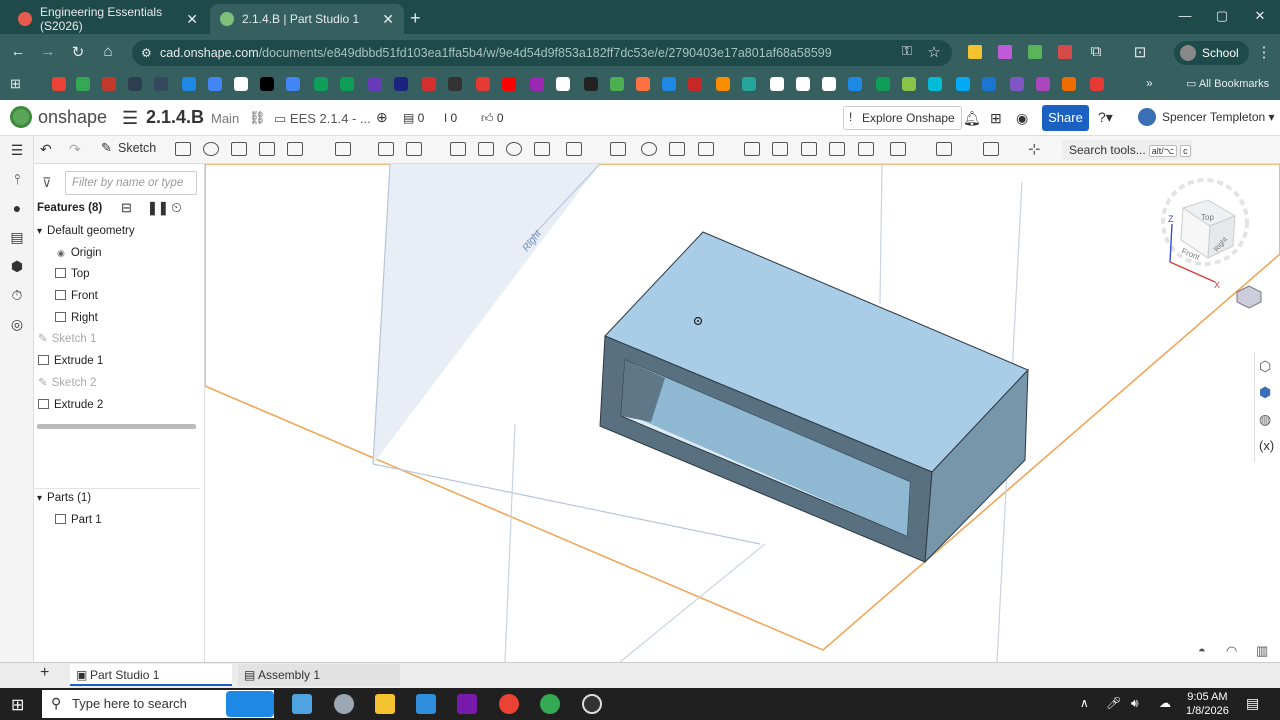  What do you see at coordinates (1266, 445) in the screenshot?
I see `variables-panel-icon: (x)` at bounding box center [1266, 445].